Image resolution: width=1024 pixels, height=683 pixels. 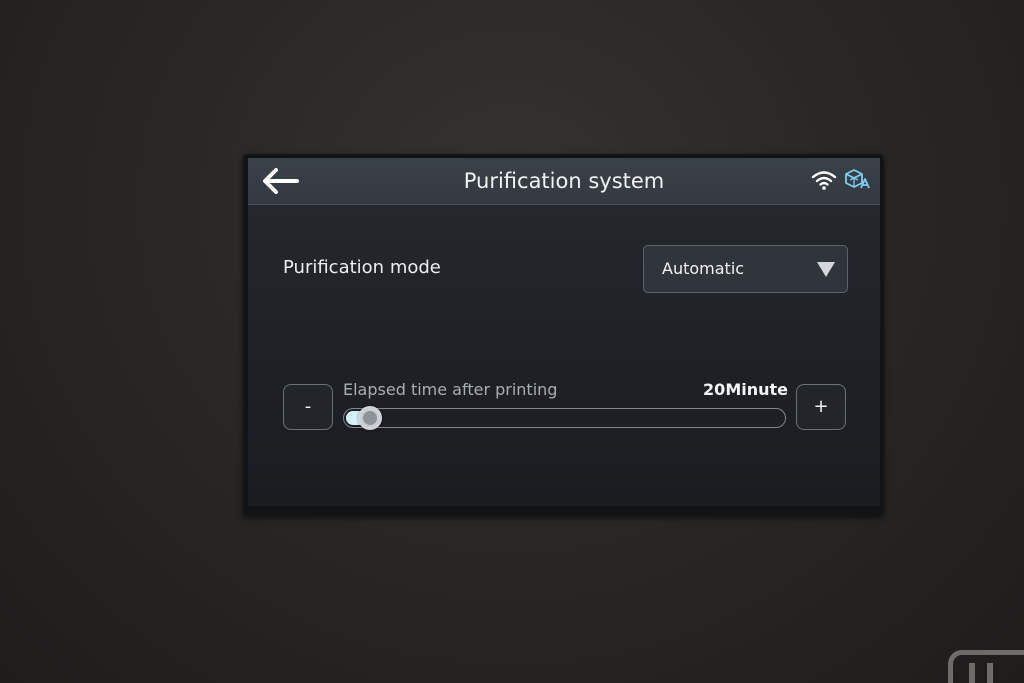 I want to click on device-logo, so click(x=986, y=666).